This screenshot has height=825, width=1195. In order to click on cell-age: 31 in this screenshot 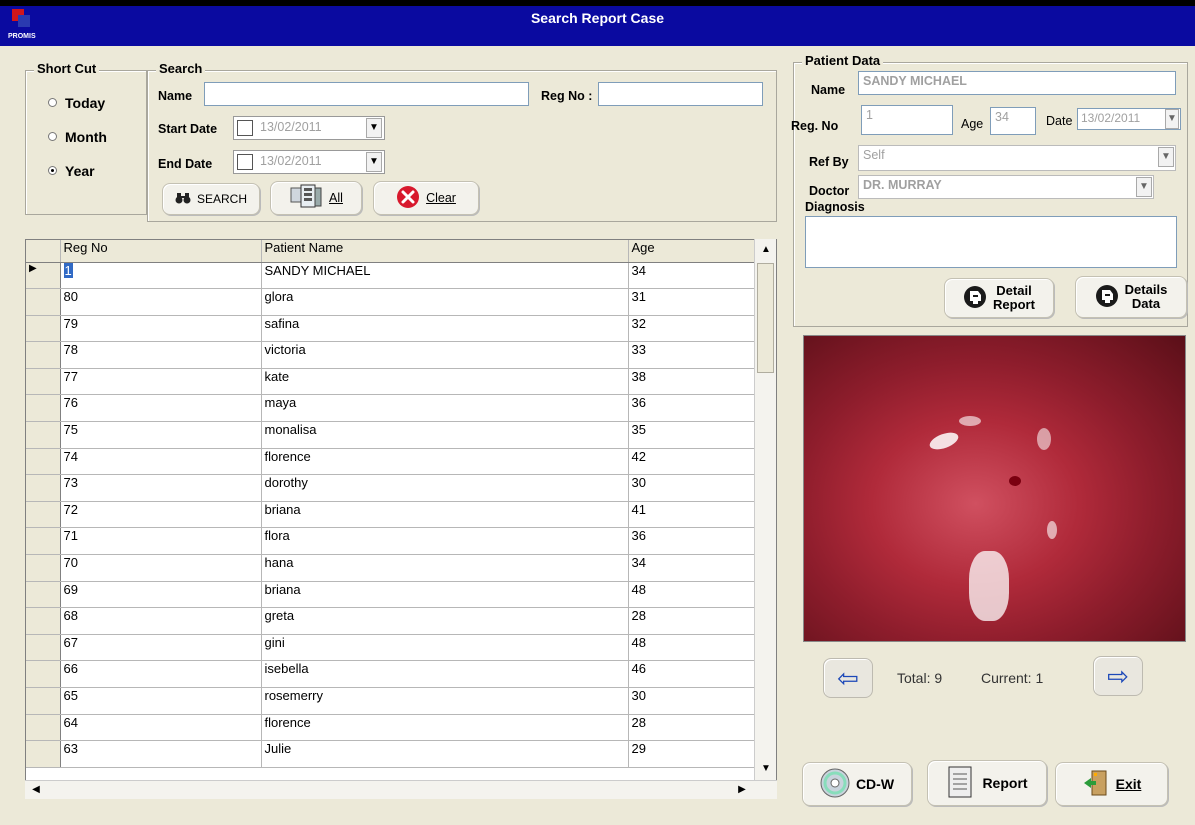, I will do `click(692, 302)`.